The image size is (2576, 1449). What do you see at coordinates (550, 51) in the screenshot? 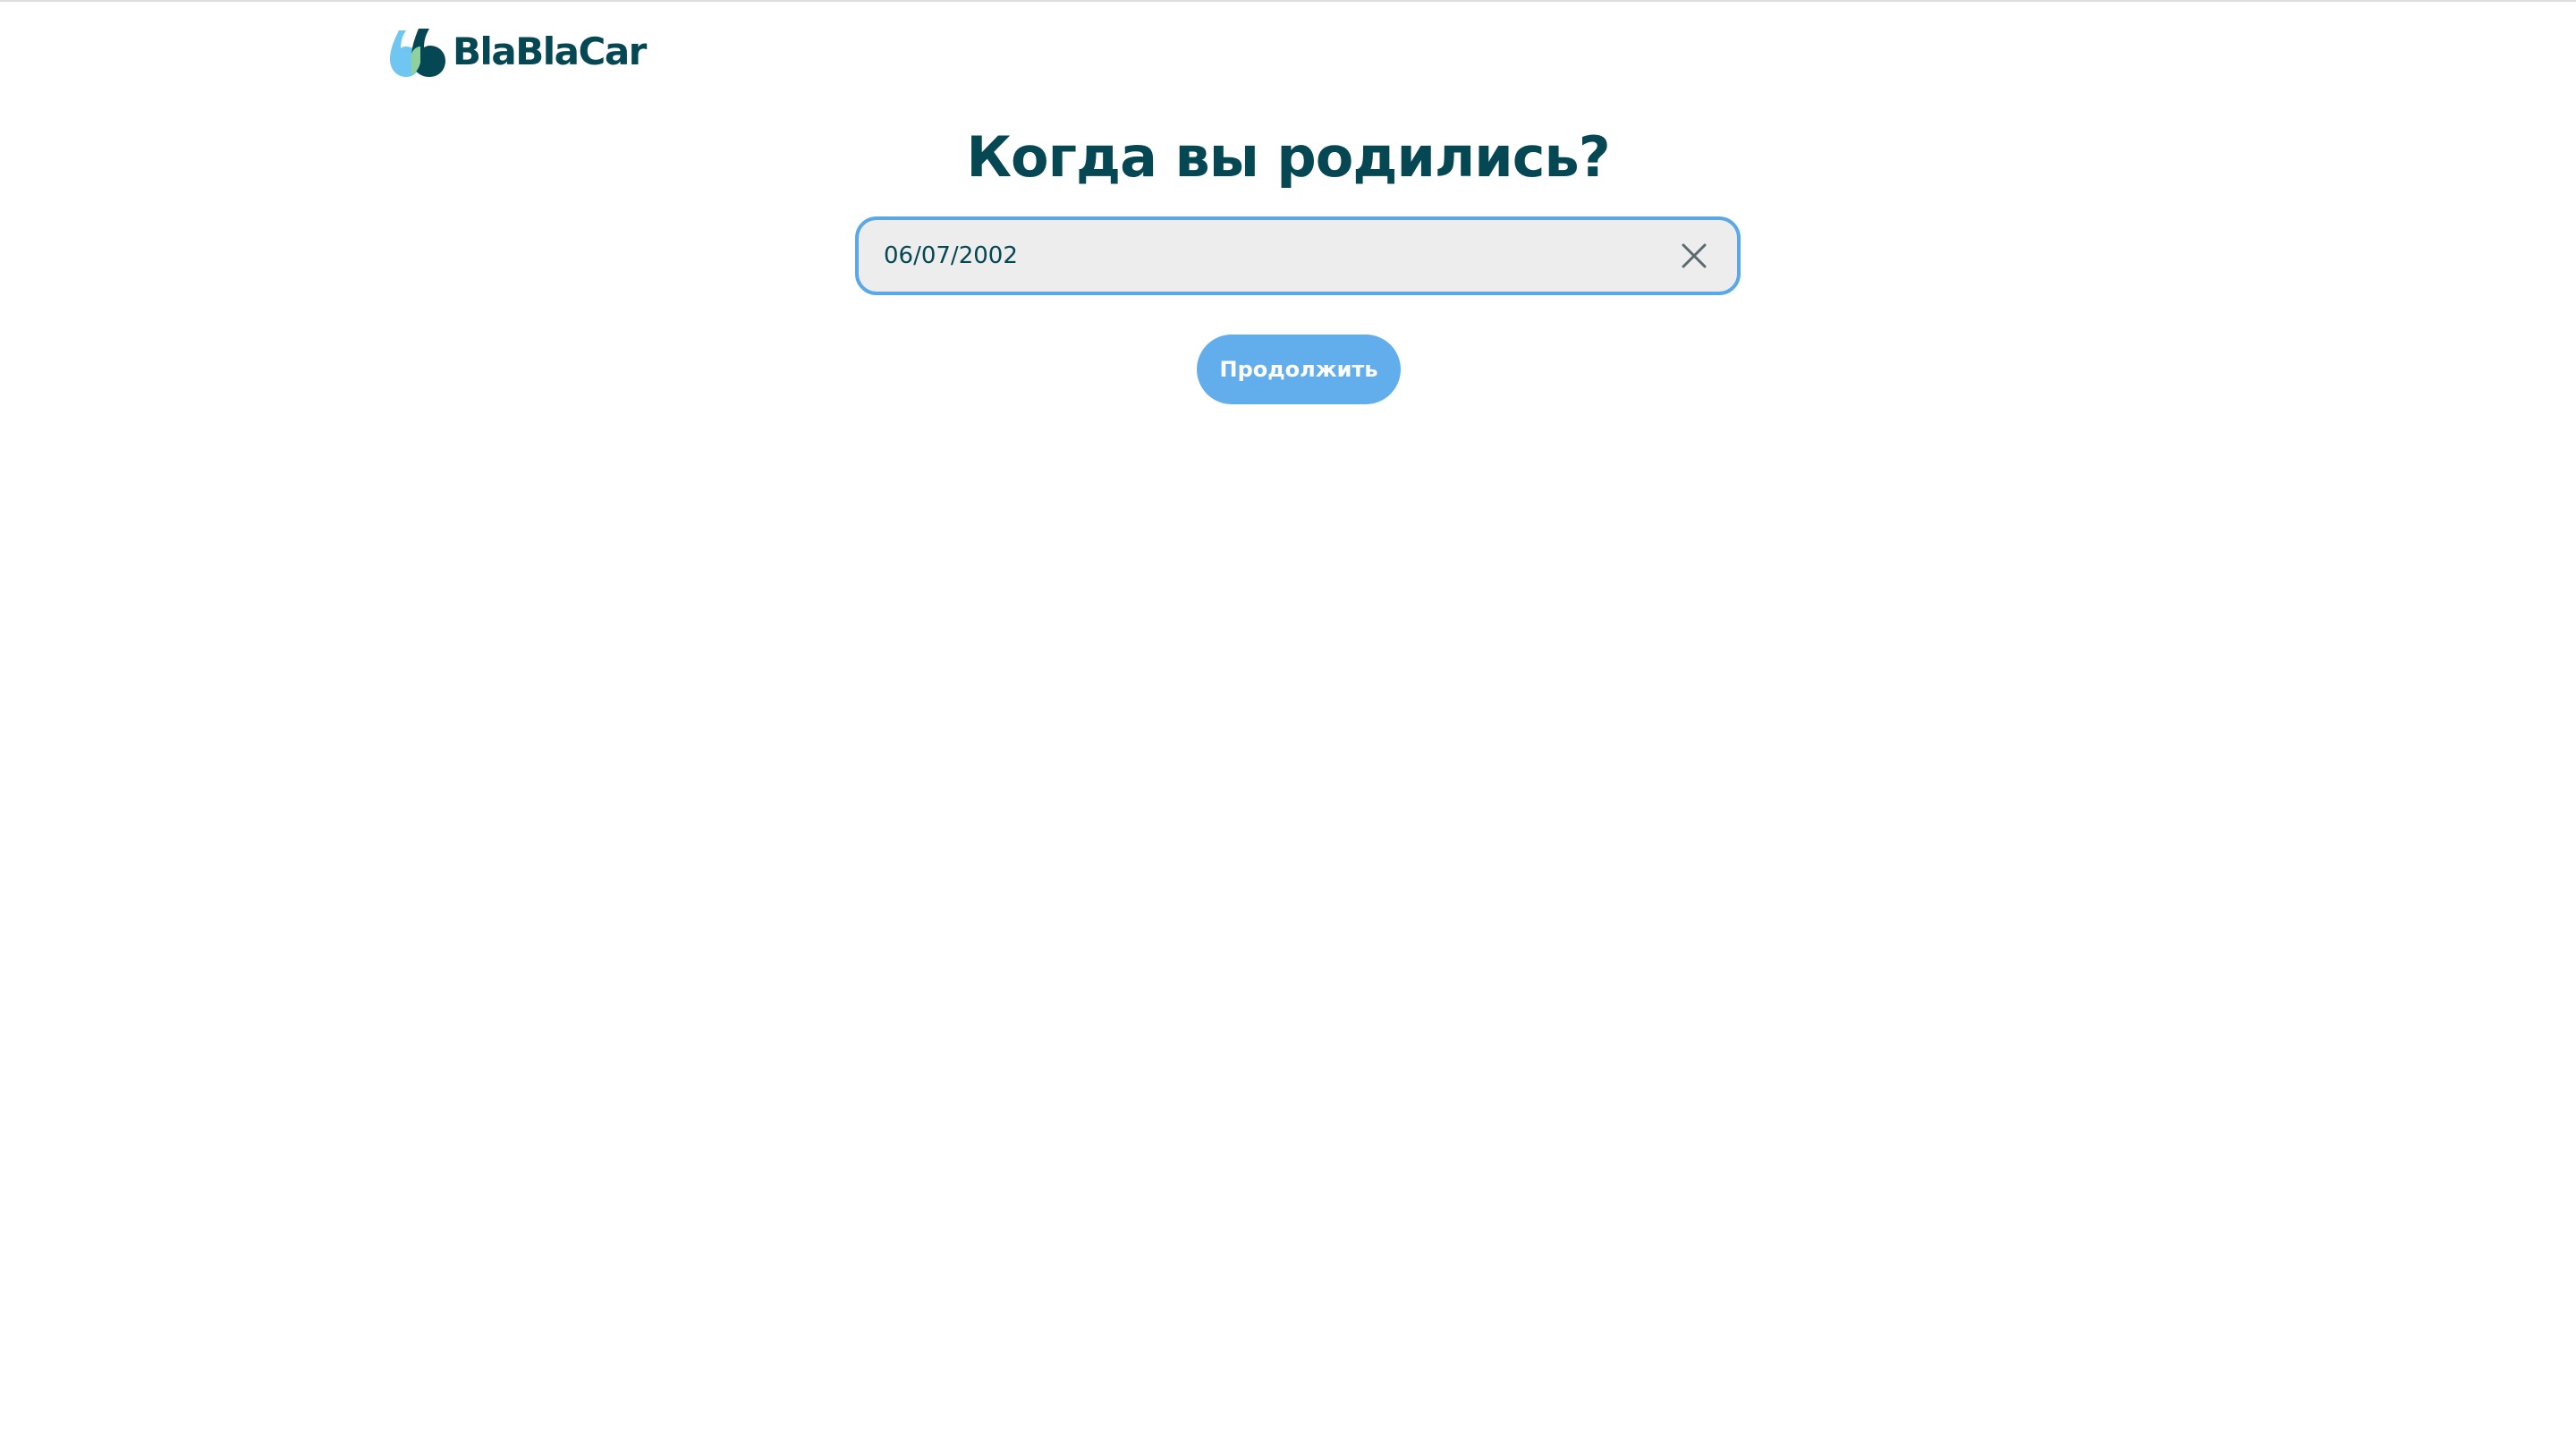
I see `logo-wordmark: BlaBlaCar` at bounding box center [550, 51].